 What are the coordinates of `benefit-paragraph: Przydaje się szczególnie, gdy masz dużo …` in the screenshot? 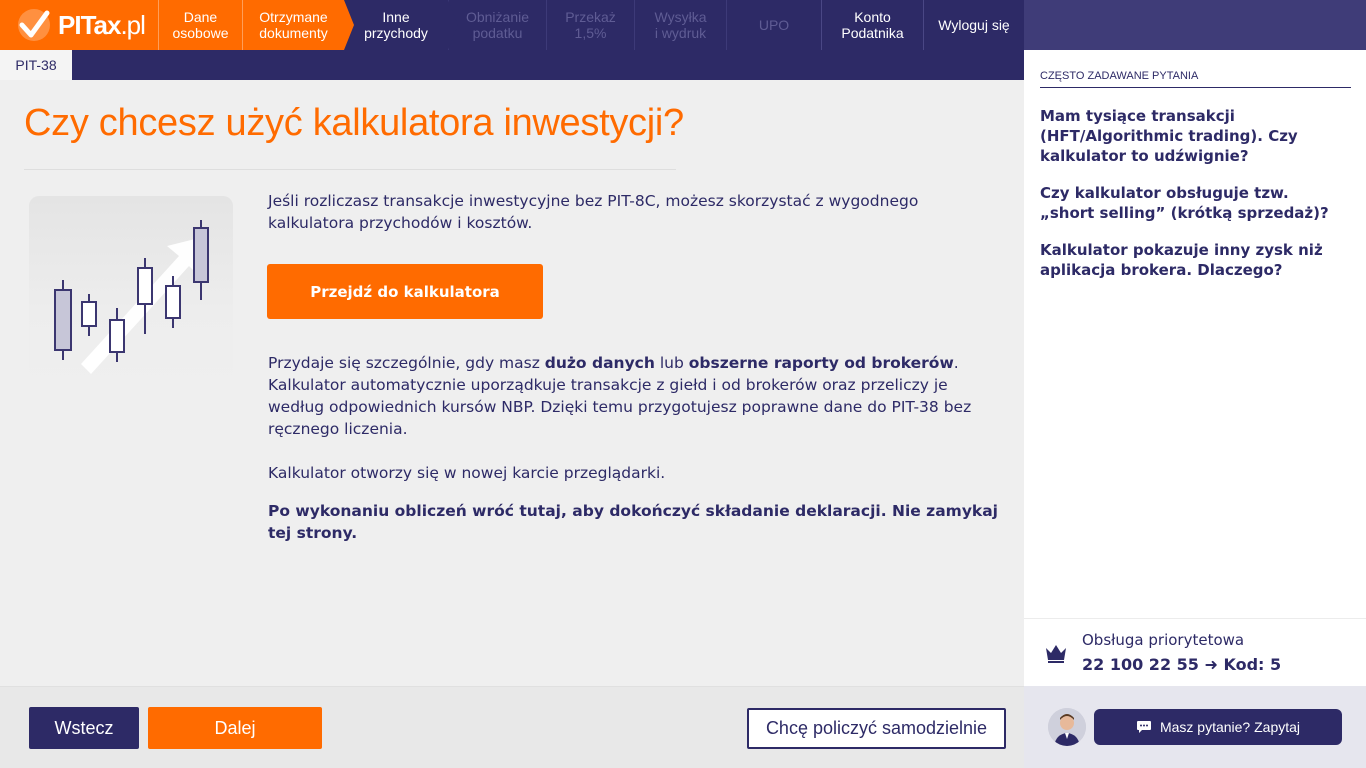 It's located at (633, 396).